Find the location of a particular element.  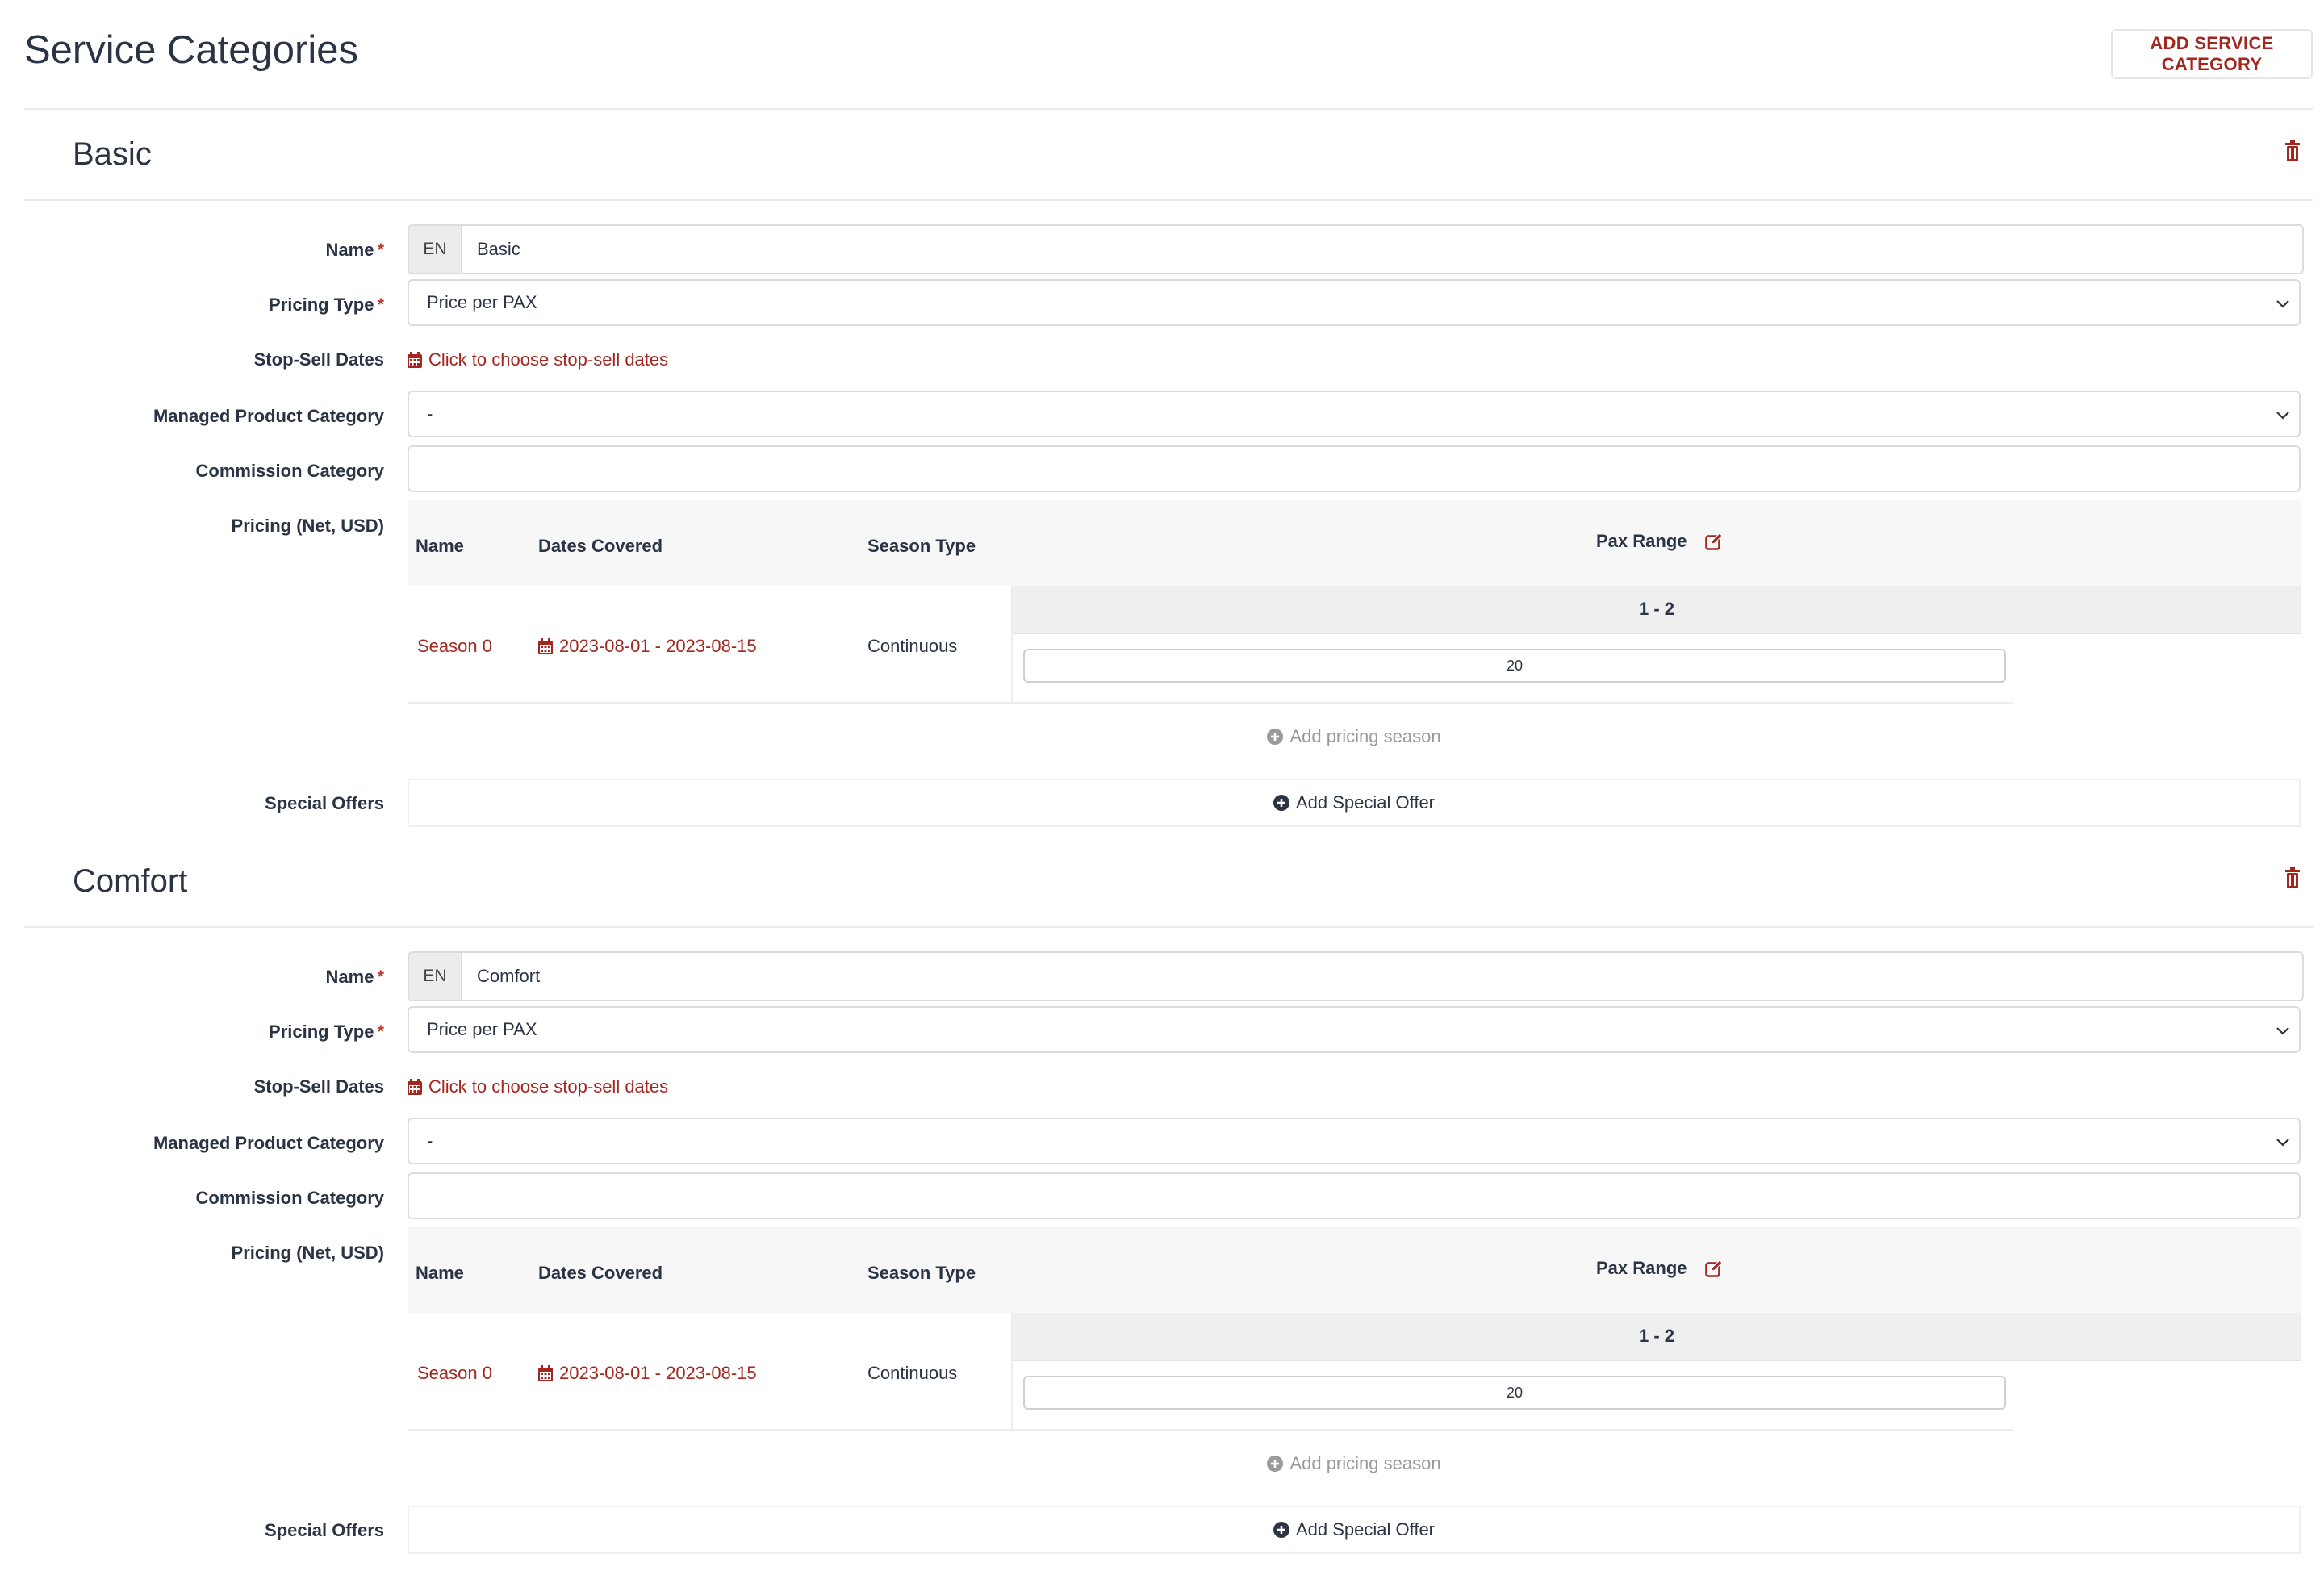

name-input: Comfort is located at coordinates (1382, 977).